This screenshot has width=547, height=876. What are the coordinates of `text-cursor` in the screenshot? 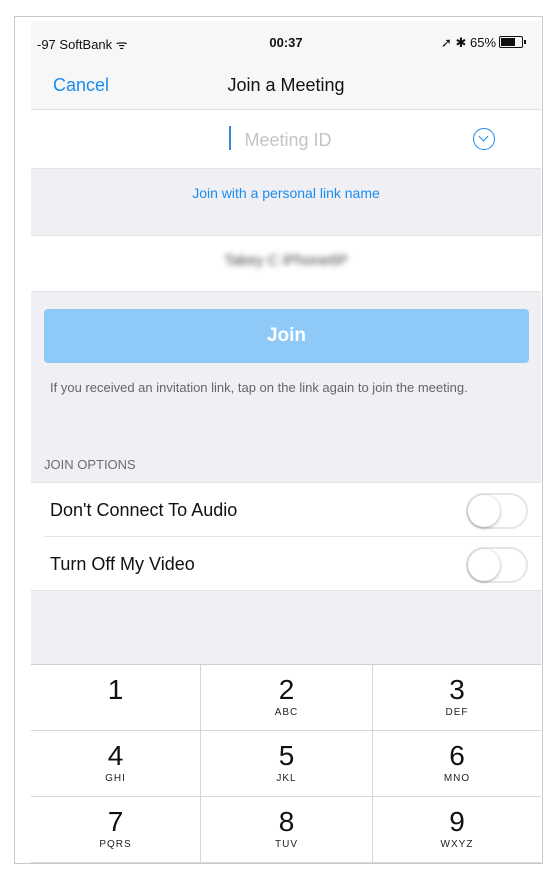 It's located at (230, 138).